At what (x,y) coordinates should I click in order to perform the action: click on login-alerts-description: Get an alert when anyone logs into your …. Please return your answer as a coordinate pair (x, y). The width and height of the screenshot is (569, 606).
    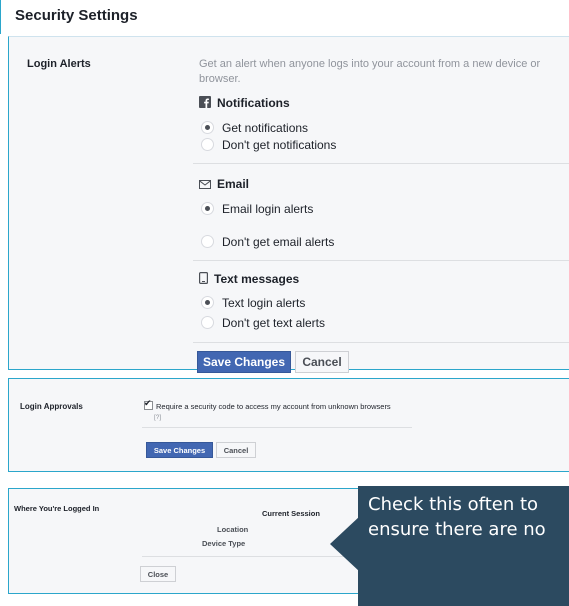
    Looking at the image, I should click on (370, 71).